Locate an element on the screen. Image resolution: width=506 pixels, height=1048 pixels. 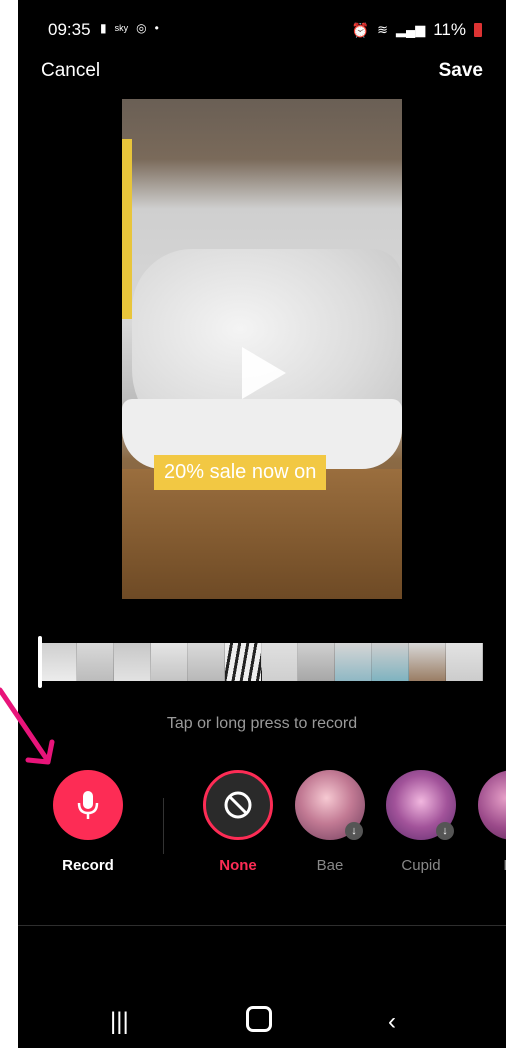
cupid-label: Cupid is located at coordinates (421, 865).